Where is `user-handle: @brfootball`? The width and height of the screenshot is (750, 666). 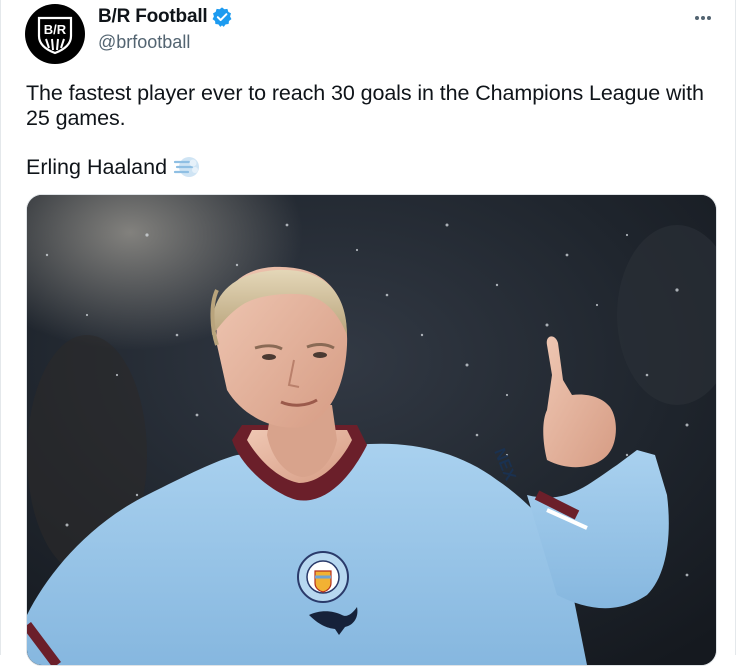
user-handle: @brfootball is located at coordinates (144, 42).